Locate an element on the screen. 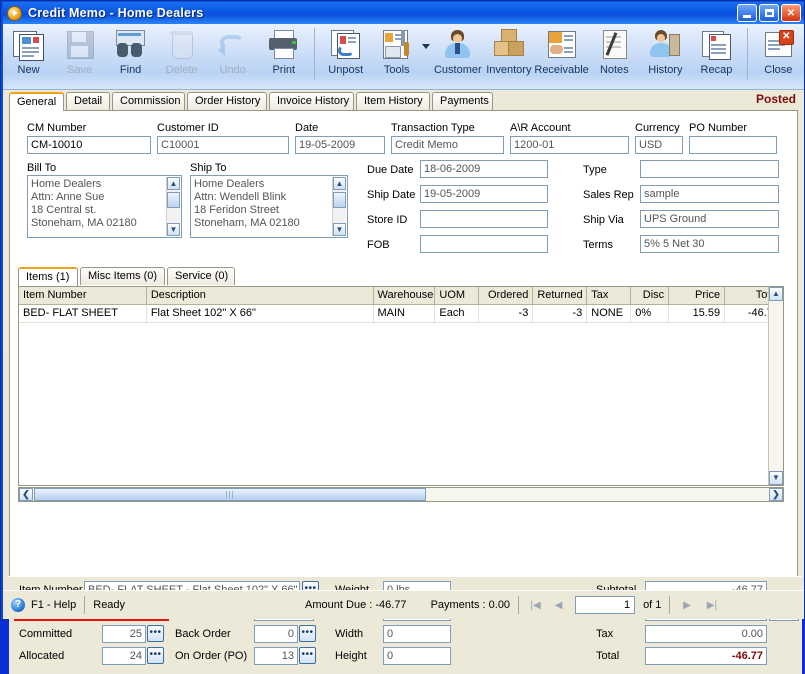 The width and height of the screenshot is (805, 674). maximize-button is located at coordinates (769, 13).